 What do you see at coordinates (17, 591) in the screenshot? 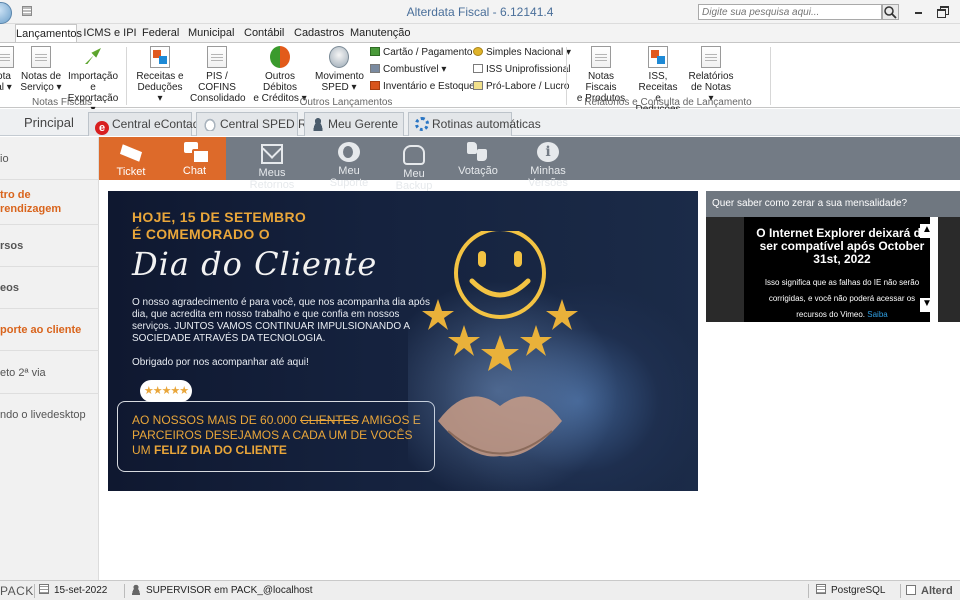
I see `company-label: PACK` at bounding box center [17, 591].